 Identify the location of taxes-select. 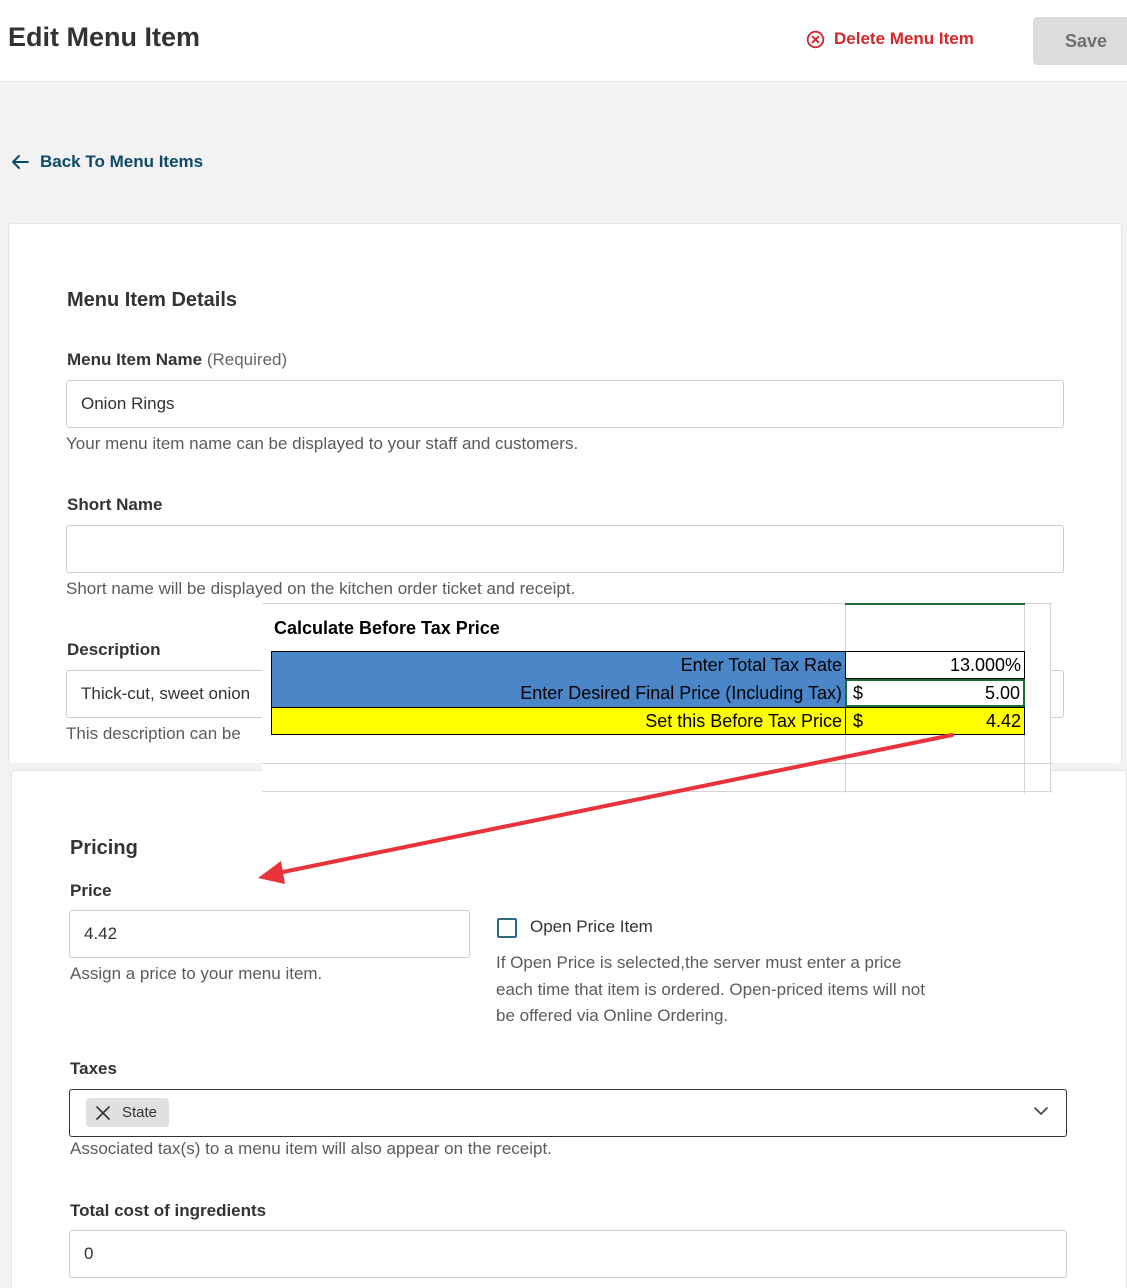
(568, 1113).